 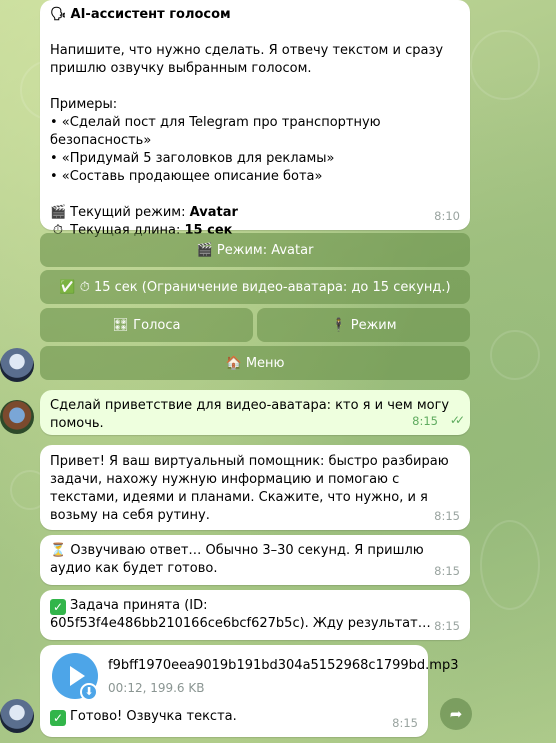 What do you see at coordinates (146, 325) in the screenshot?
I see `voices-button: 🎛 Голоса` at bounding box center [146, 325].